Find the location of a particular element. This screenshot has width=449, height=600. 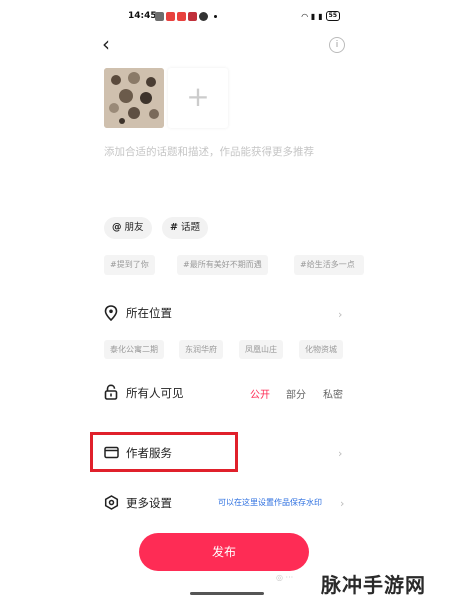

location-suggestion: 凤凰山庄 is located at coordinates (261, 349).